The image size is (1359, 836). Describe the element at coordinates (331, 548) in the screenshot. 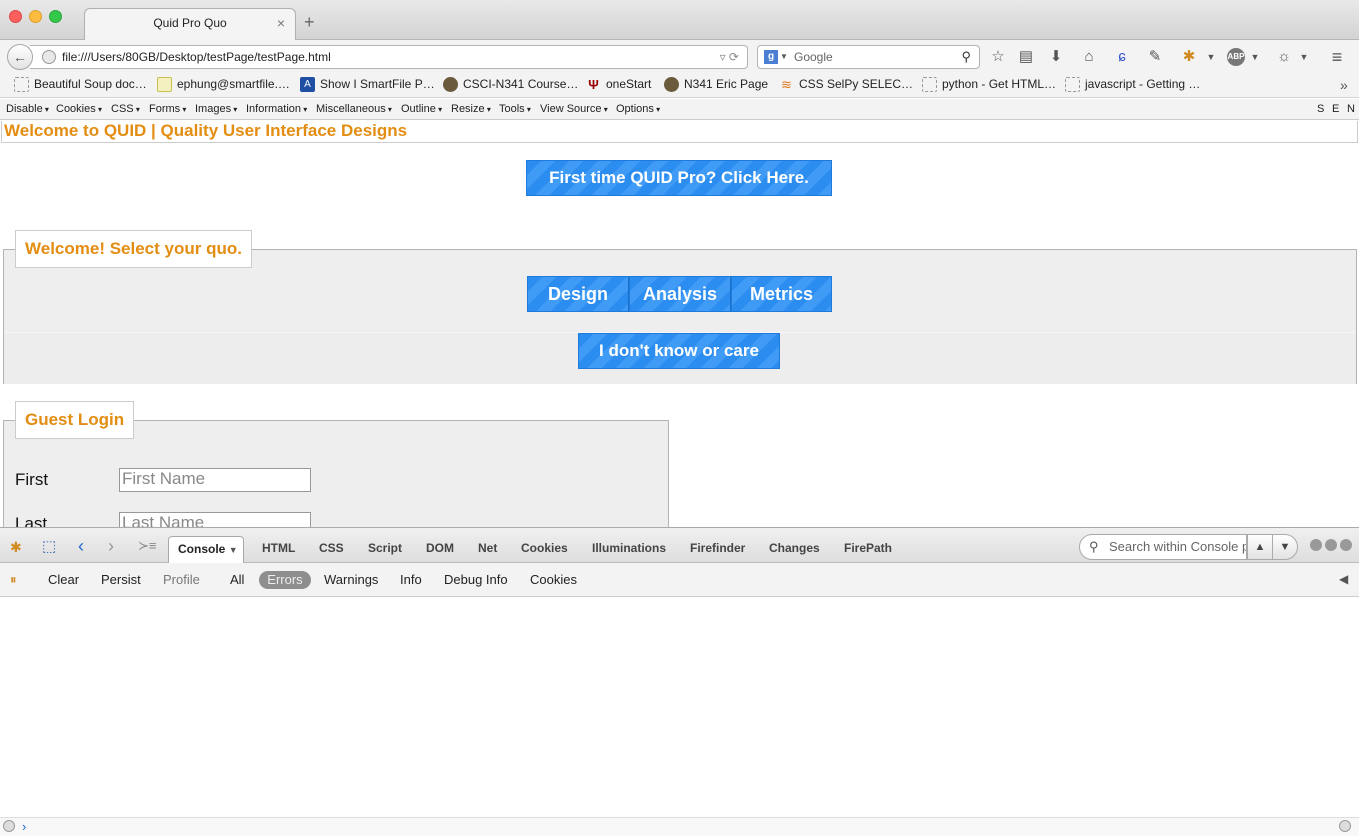

I see `tab-css: CSS` at that location.